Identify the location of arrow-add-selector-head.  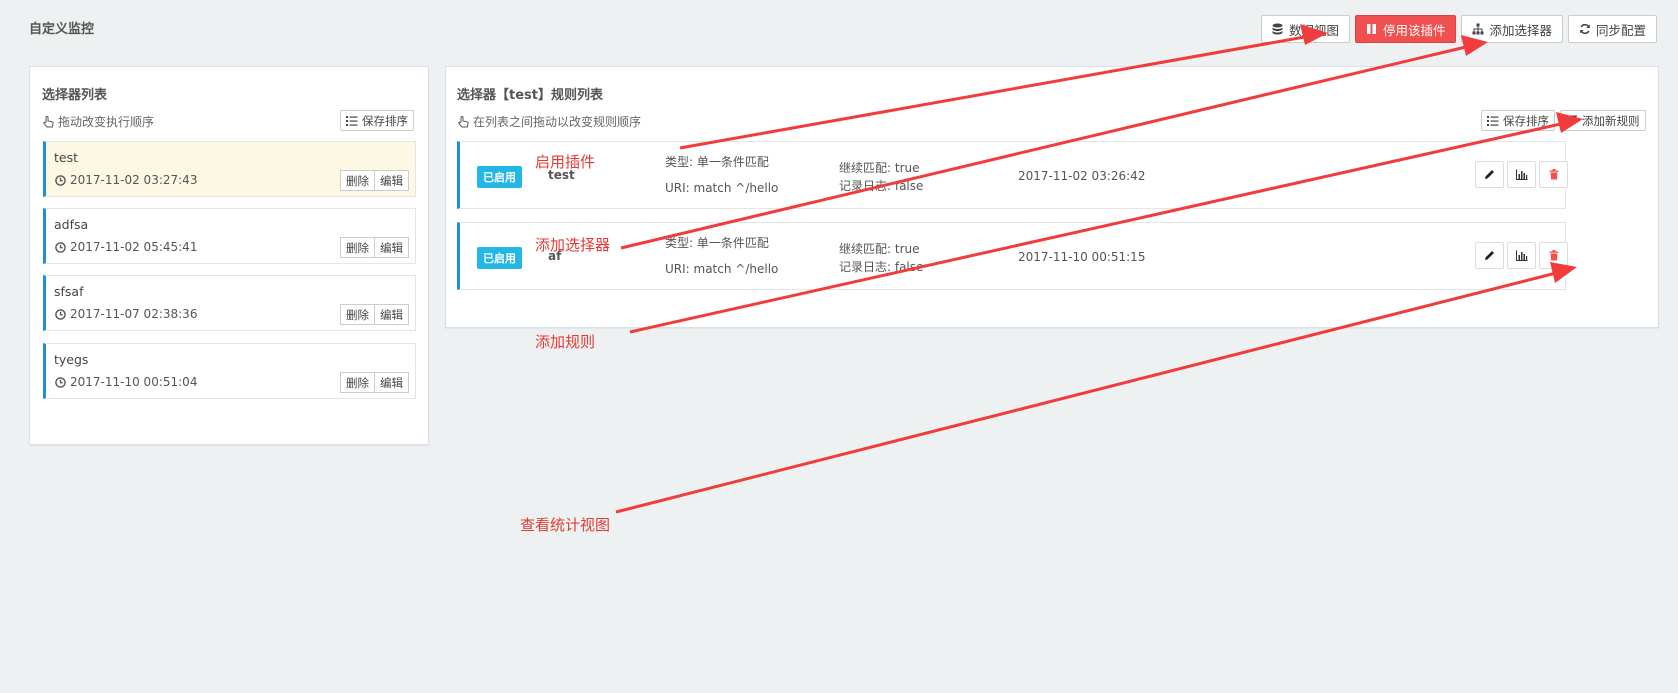
(1474, 45).